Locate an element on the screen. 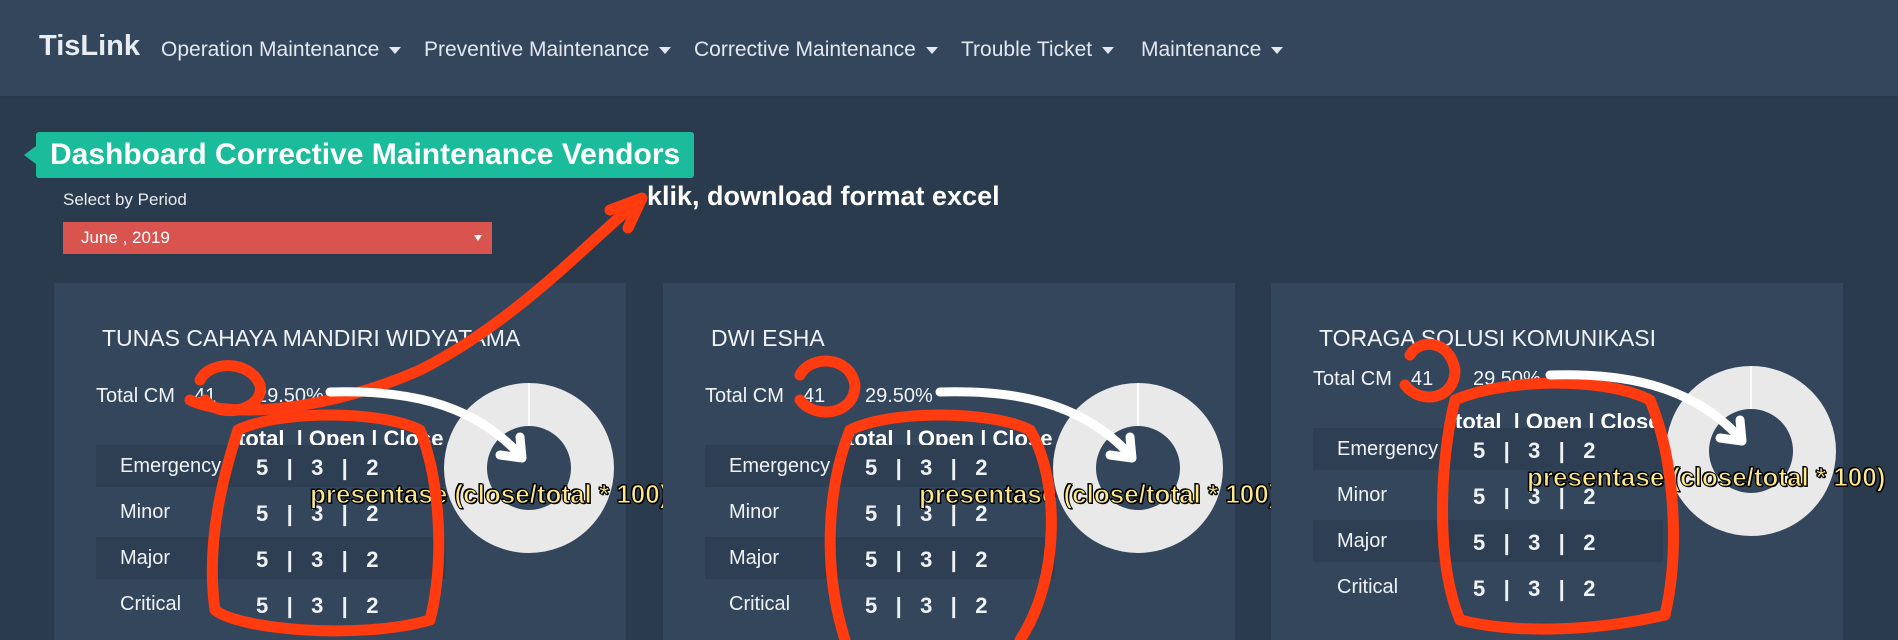 This screenshot has height=640, width=1898. nav-preventive-maintenance: Preventive Maintenance is located at coordinates (548, 50).